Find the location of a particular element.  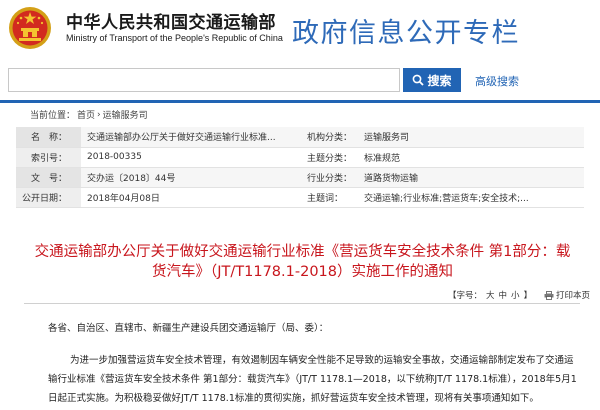

header-divider is located at coordinates (300, 101).